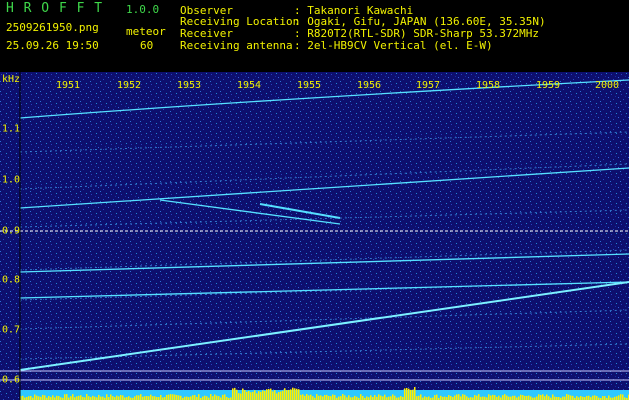  I want to click on y-axis-unit: kHz, so click(11, 79).